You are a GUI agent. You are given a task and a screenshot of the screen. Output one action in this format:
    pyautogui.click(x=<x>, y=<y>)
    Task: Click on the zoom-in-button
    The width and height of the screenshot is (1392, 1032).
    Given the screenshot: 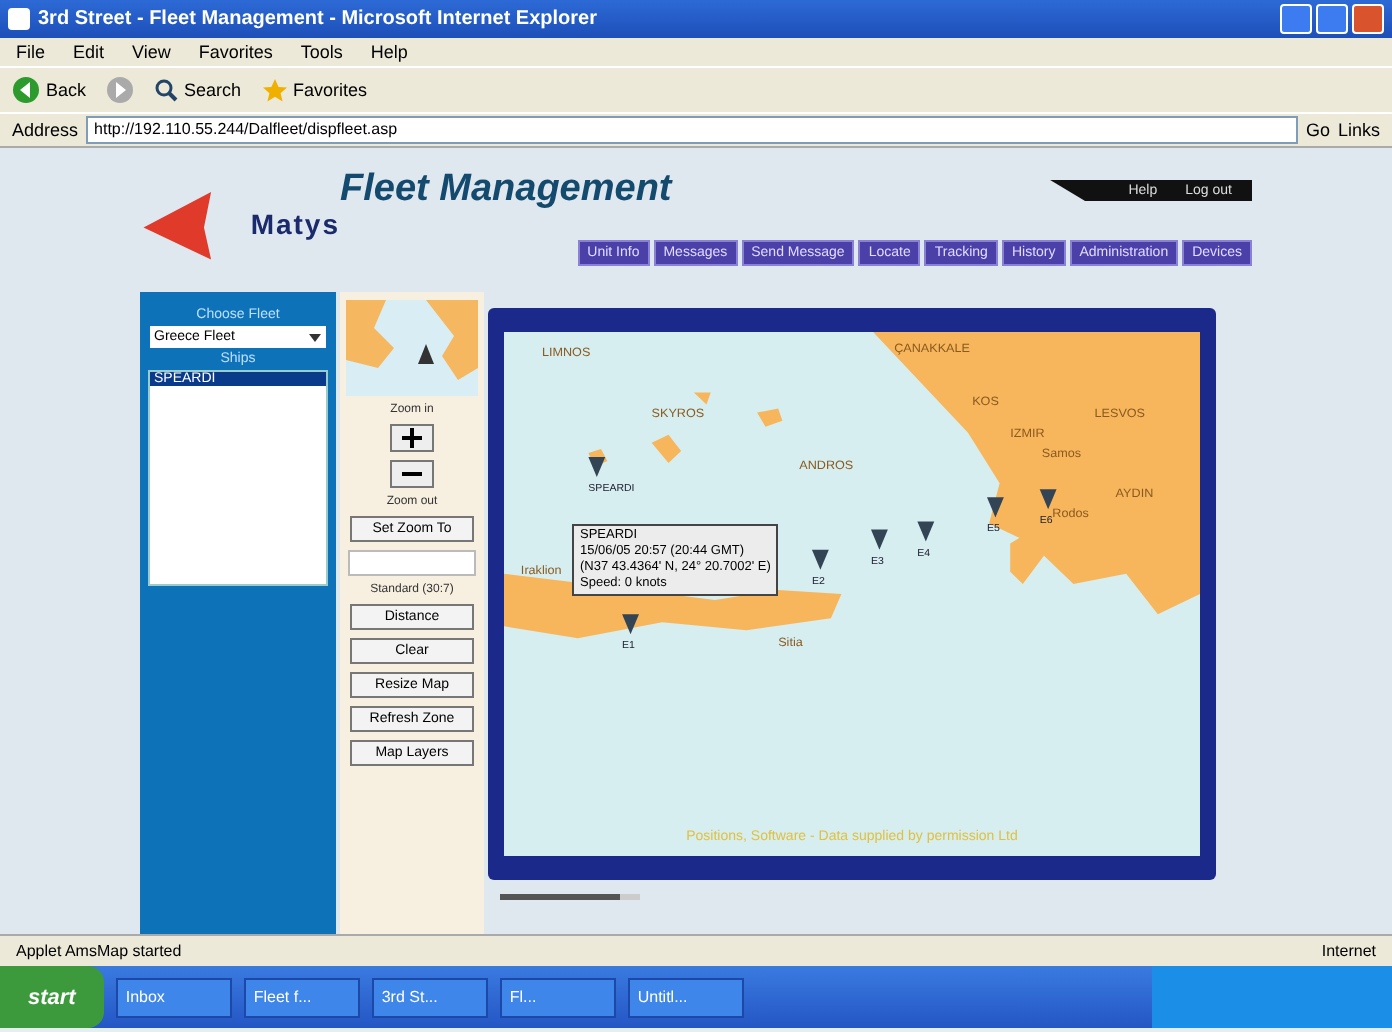 What is the action you would take?
    pyautogui.click(x=412, y=438)
    